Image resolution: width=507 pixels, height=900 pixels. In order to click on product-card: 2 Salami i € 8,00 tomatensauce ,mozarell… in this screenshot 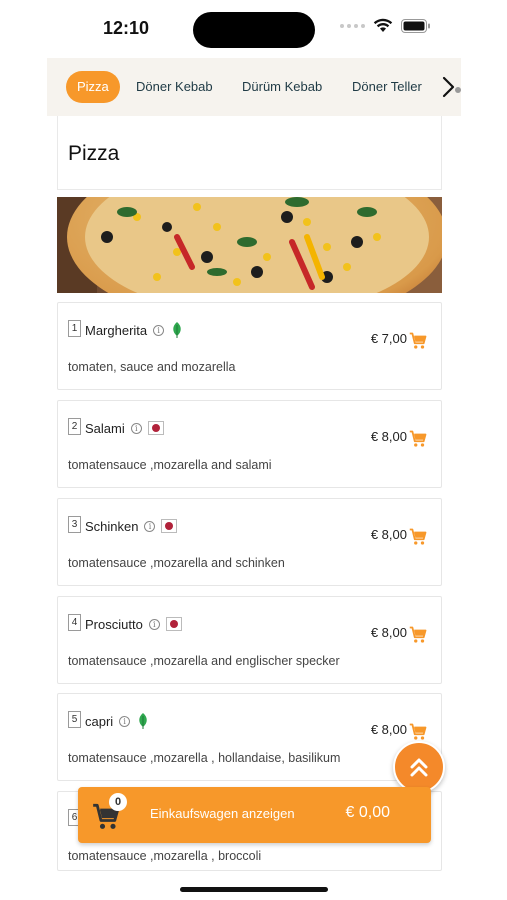, I will do `click(249, 444)`.